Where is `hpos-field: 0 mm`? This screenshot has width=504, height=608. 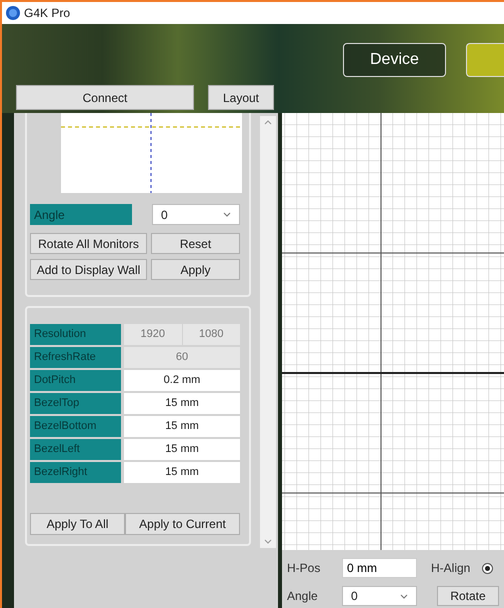
hpos-field: 0 mm is located at coordinates (379, 568).